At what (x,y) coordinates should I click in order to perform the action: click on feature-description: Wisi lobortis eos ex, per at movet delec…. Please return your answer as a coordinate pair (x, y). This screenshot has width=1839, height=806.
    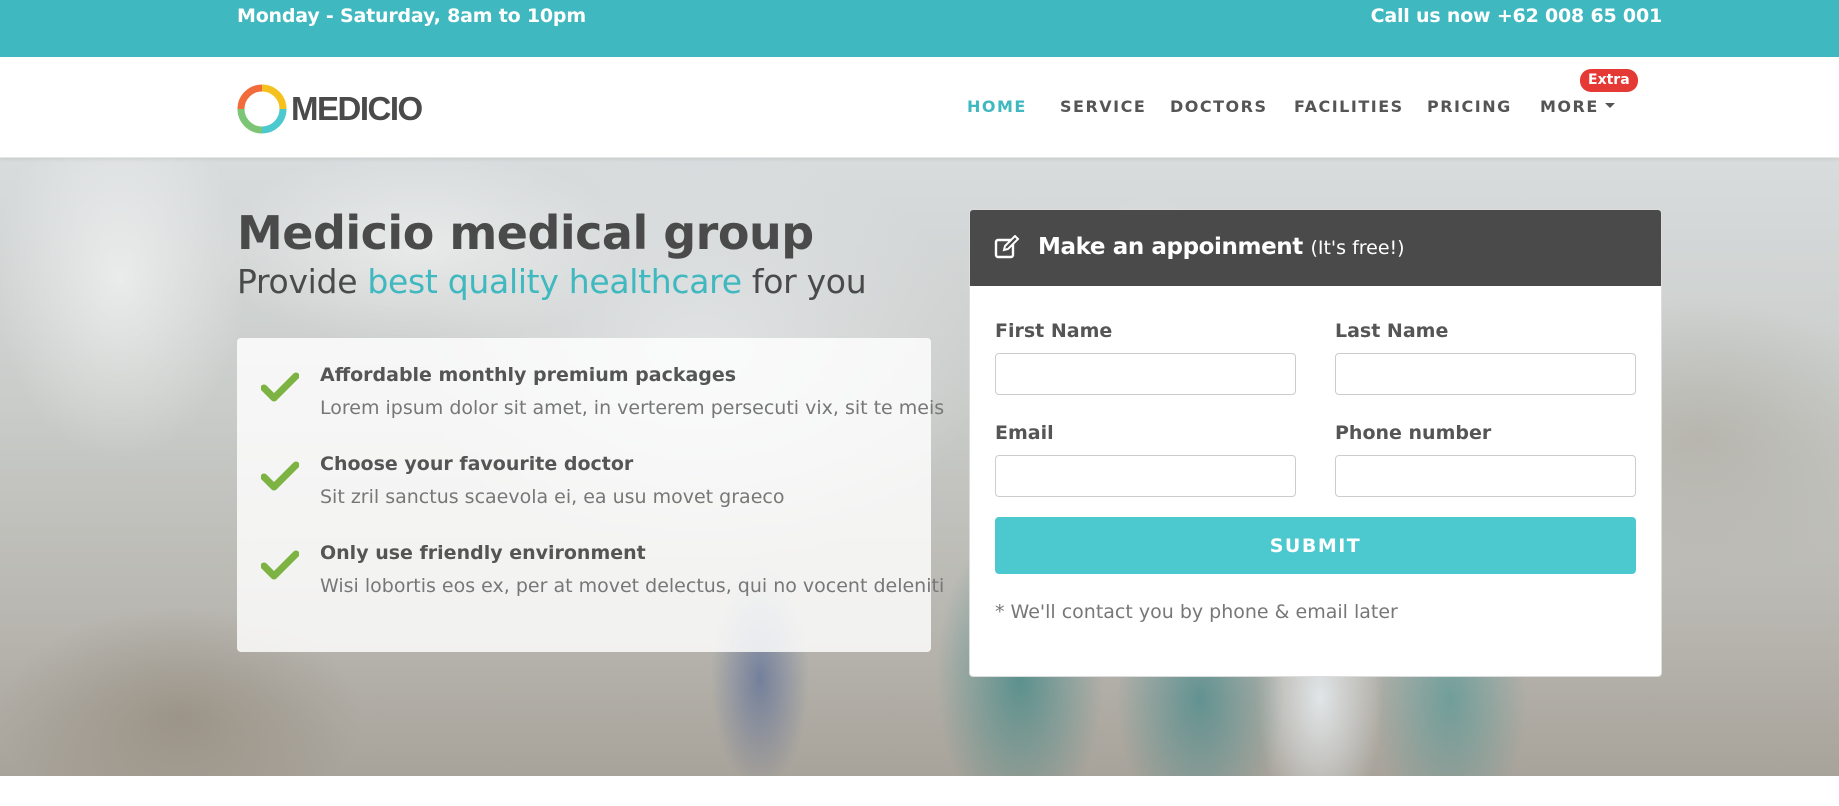
    Looking at the image, I should click on (632, 586).